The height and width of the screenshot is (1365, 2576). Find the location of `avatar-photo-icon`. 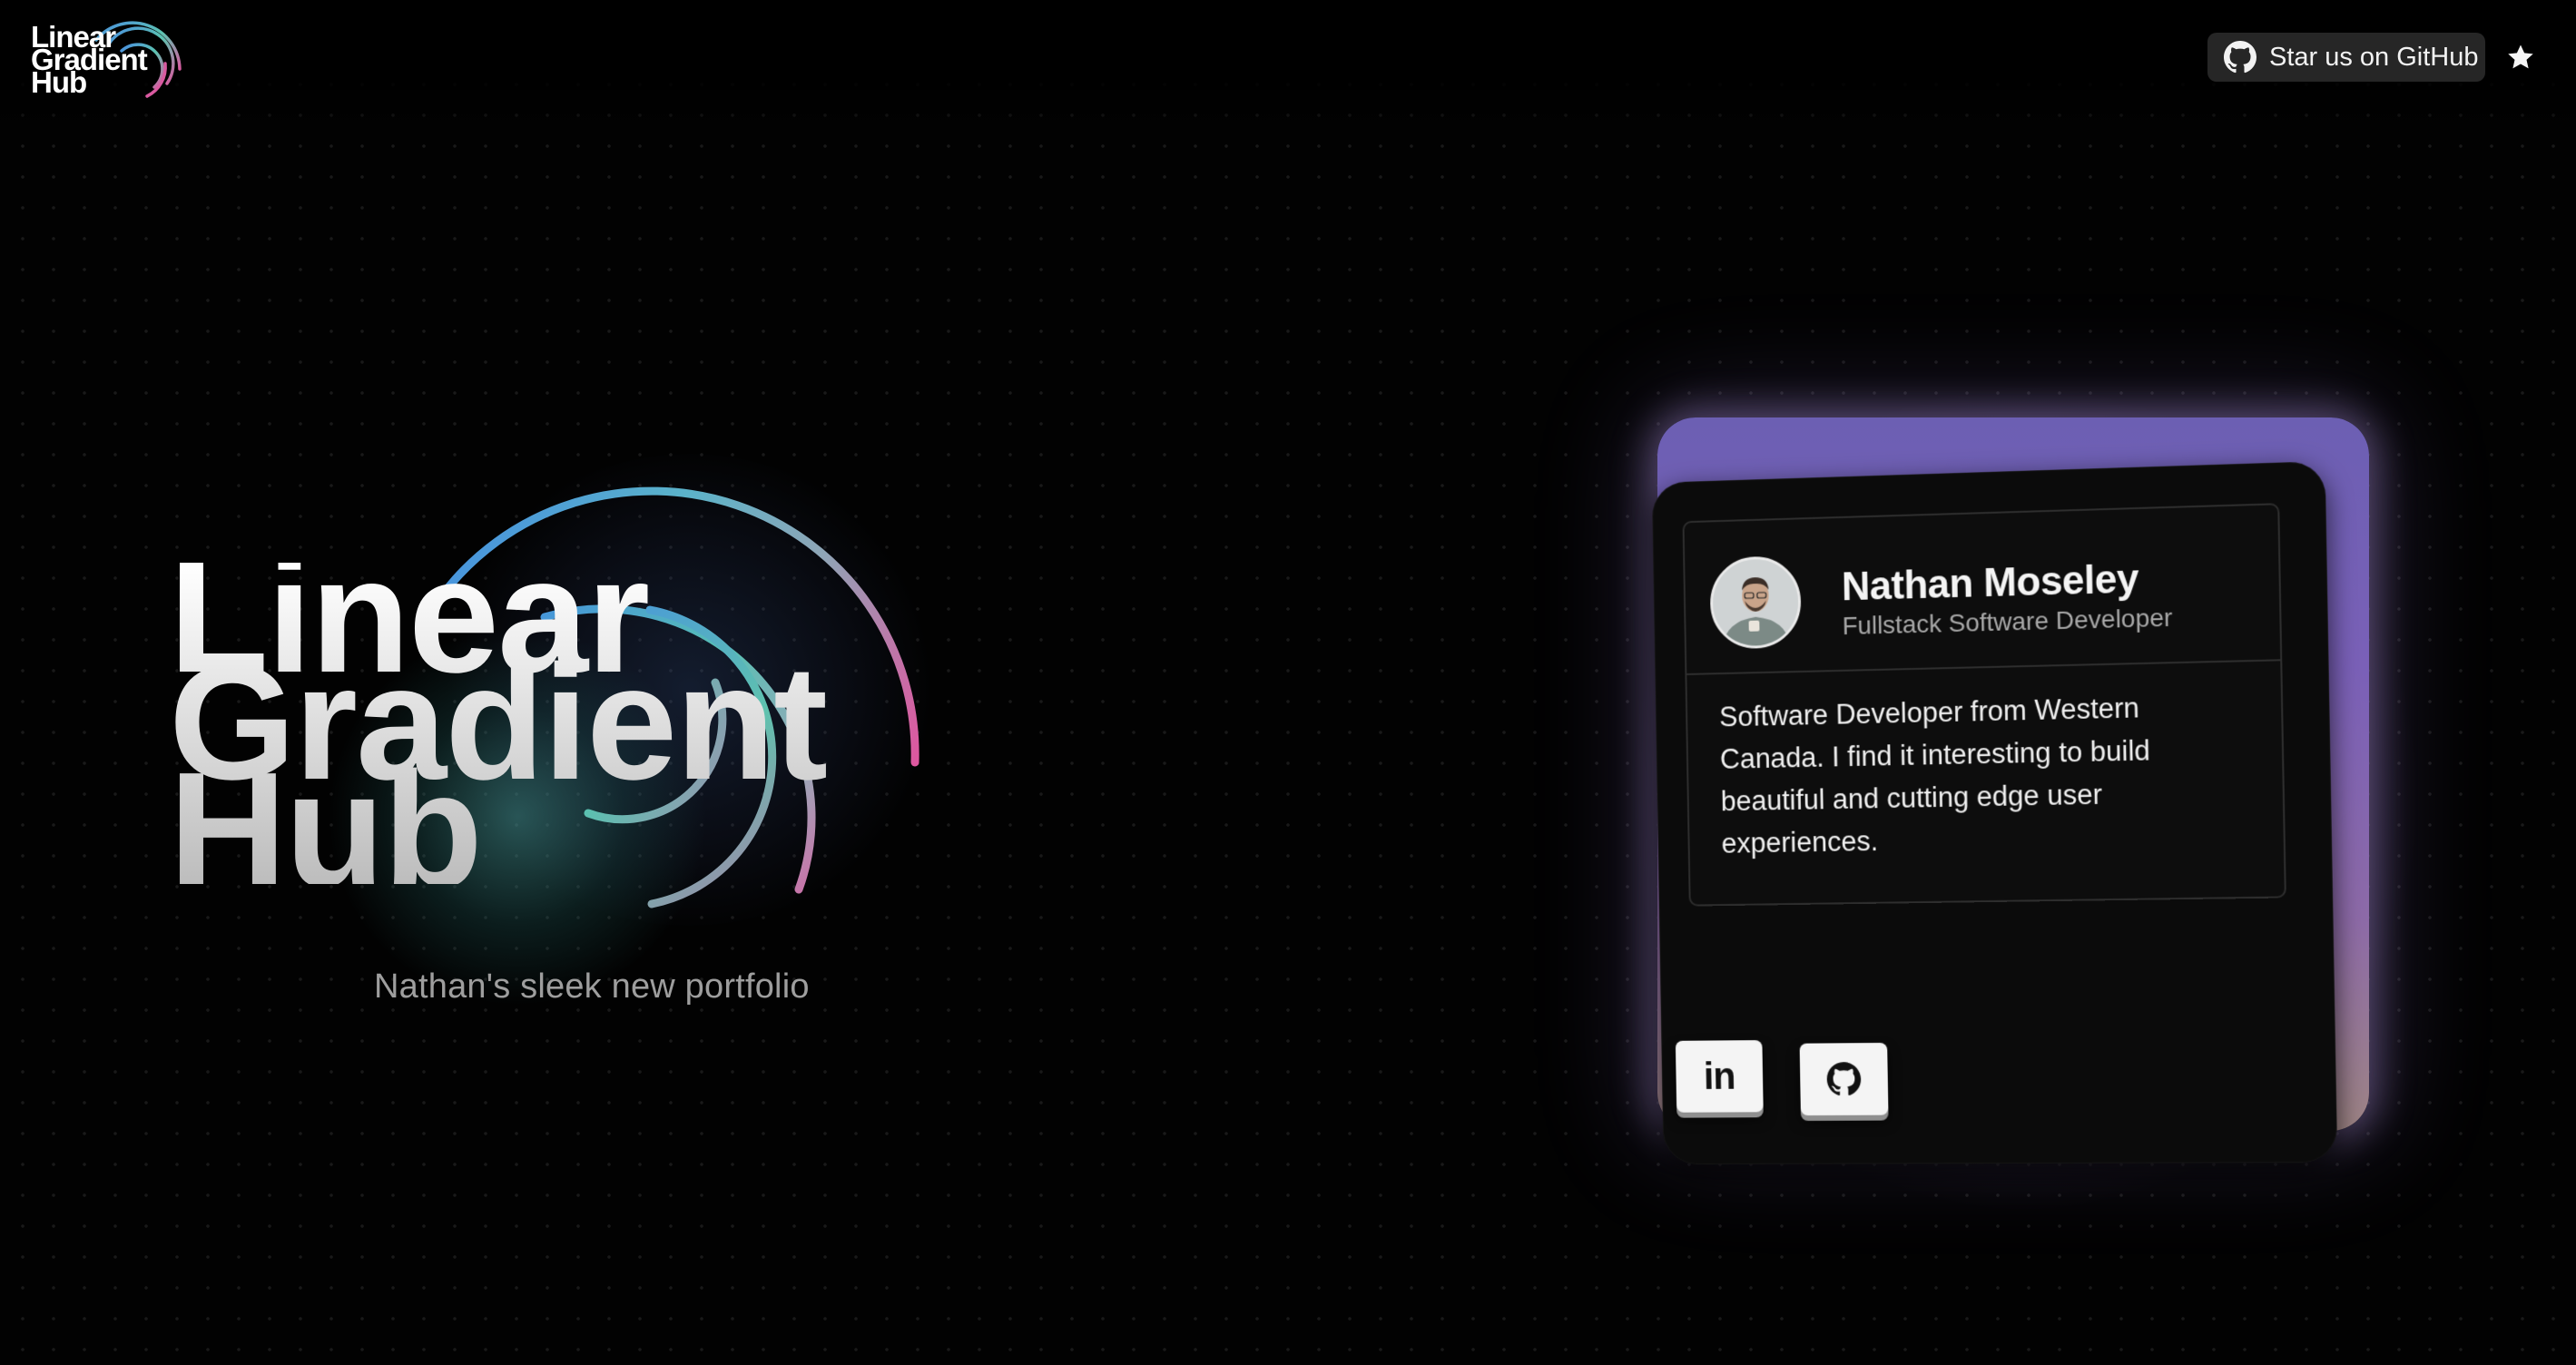

avatar-photo-icon is located at coordinates (1755, 603).